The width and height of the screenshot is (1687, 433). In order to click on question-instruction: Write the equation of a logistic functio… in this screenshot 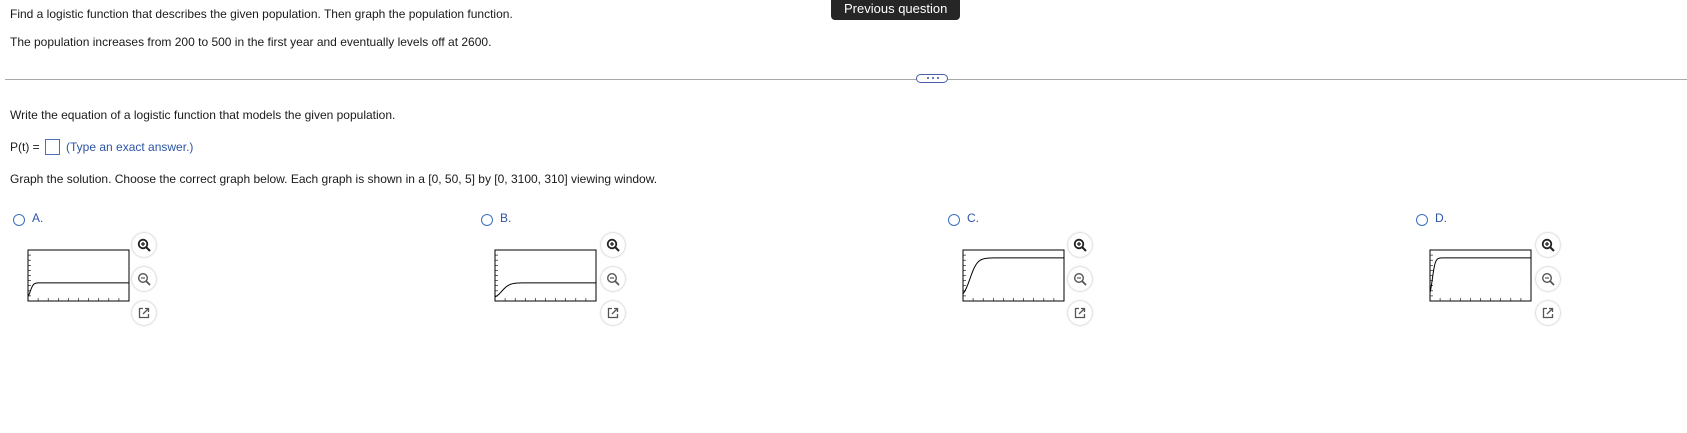, I will do `click(203, 115)`.